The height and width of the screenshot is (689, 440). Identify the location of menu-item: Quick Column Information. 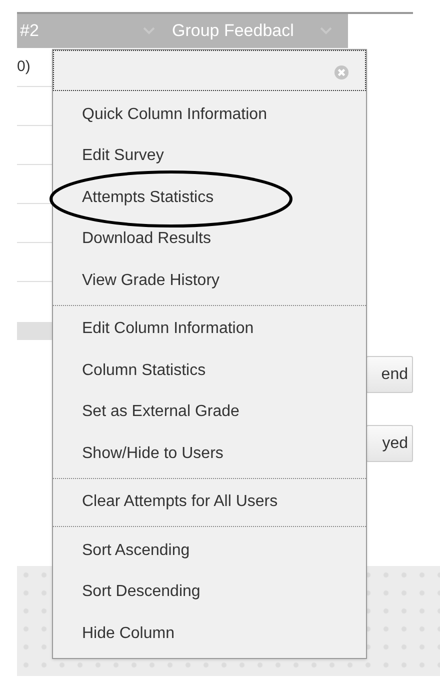
(174, 114).